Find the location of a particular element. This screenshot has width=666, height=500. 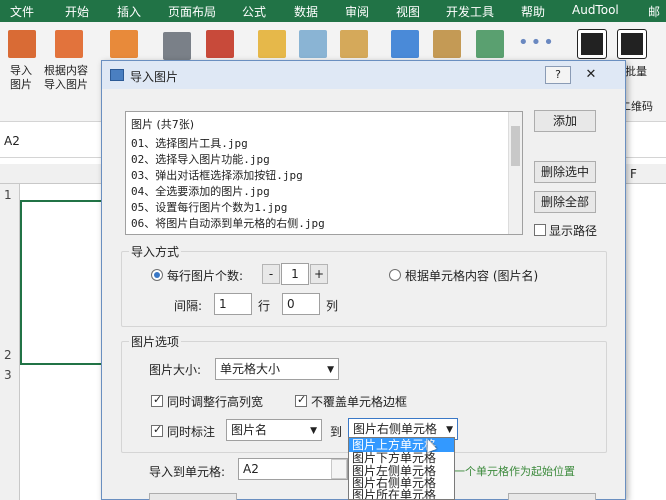

image-tool-icon is located at coordinates (124, 44).